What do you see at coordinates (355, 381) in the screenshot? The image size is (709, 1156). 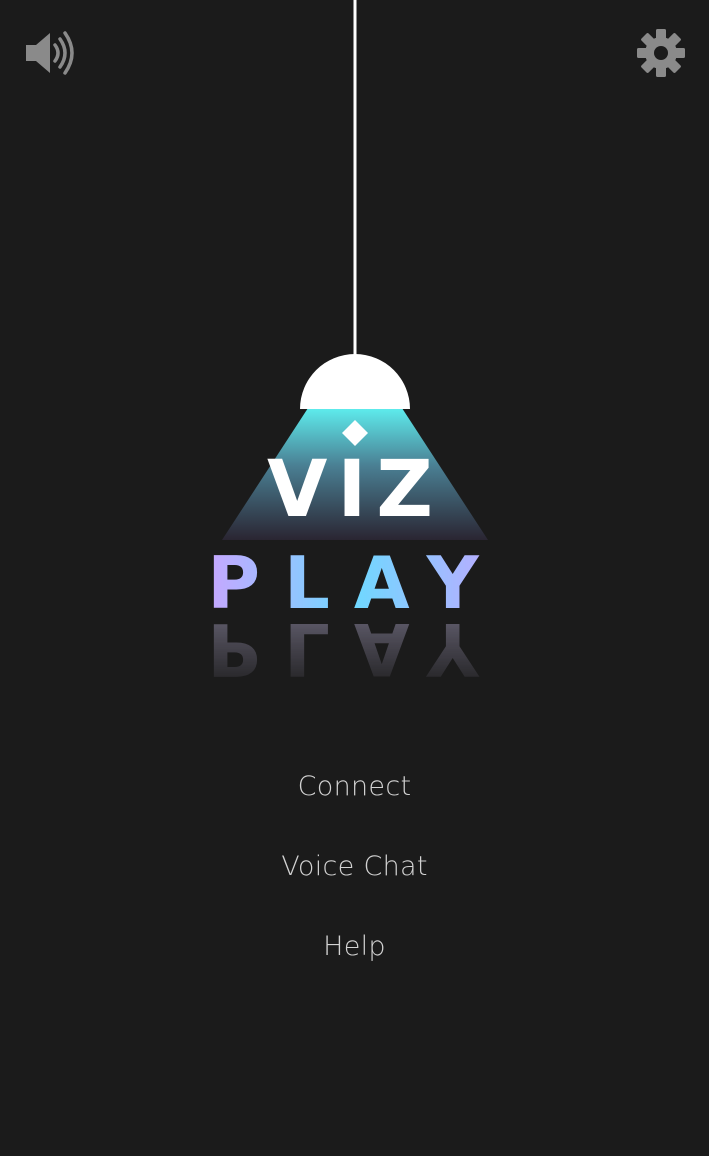 I see `lamp-shade` at bounding box center [355, 381].